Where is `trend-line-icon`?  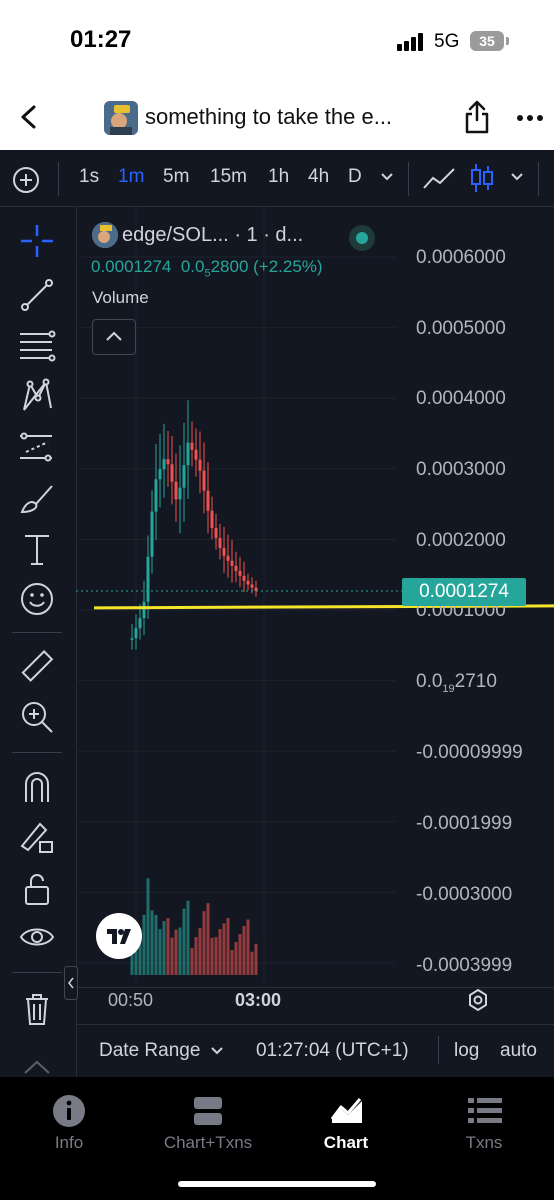 trend-line-icon is located at coordinates (37, 295).